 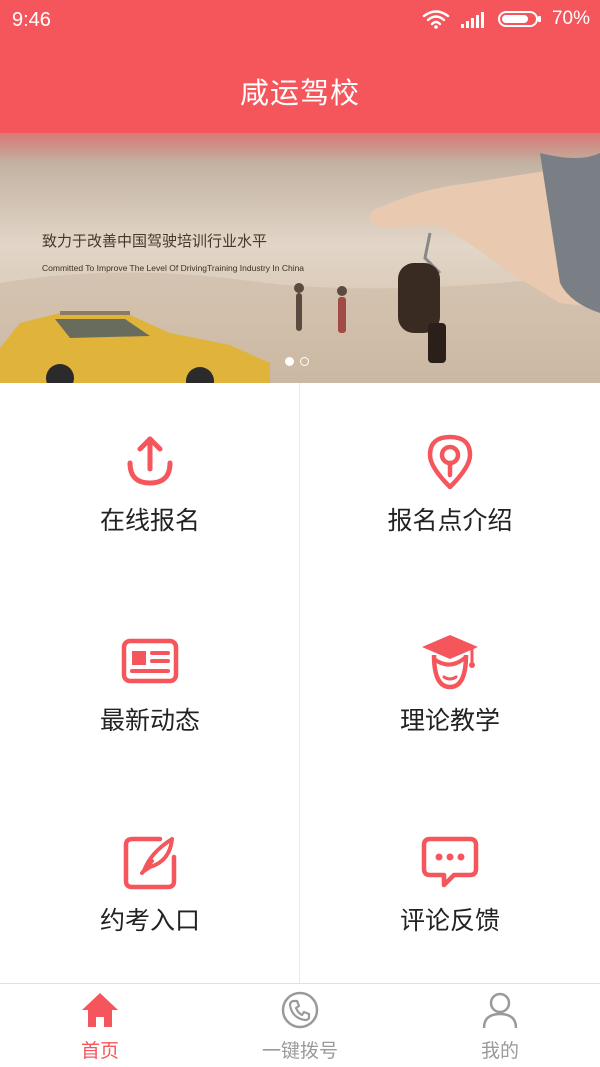 I want to click on news-icon, so click(x=150, y=661).